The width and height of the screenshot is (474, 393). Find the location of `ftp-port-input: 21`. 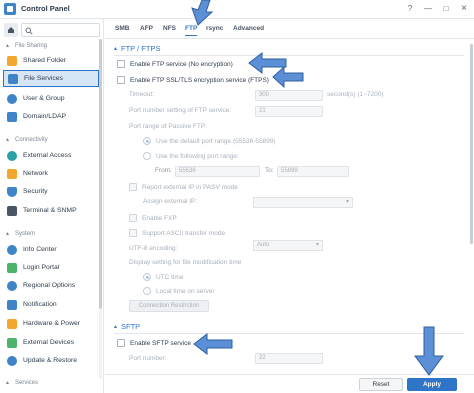

ftp-port-input: 21 is located at coordinates (289, 111).